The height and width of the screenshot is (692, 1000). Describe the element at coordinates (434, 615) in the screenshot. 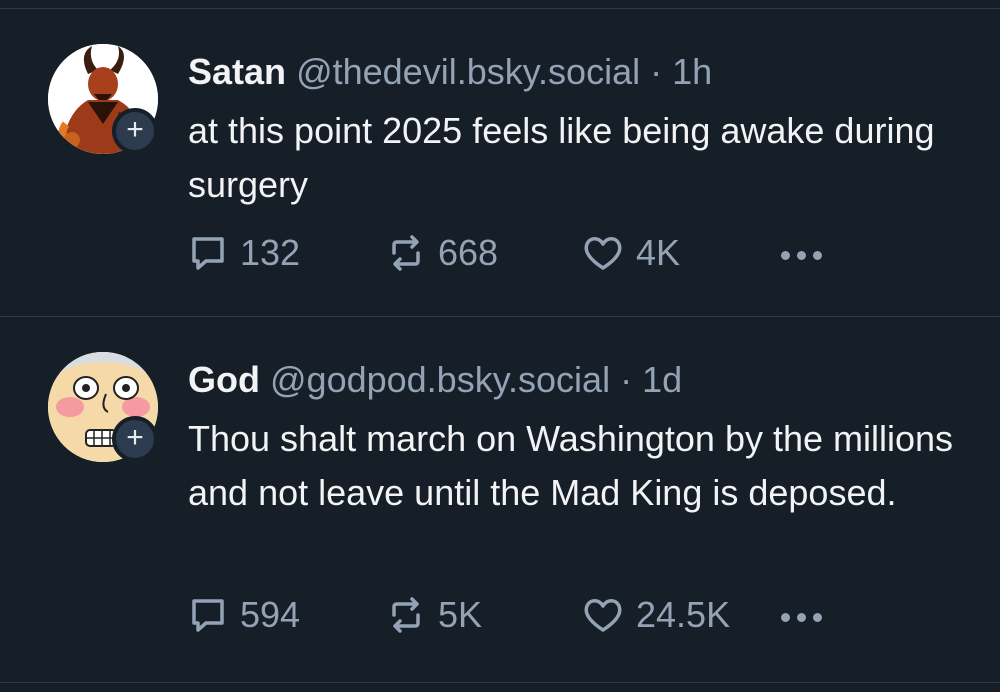

I see `repost-button: 5K` at that location.